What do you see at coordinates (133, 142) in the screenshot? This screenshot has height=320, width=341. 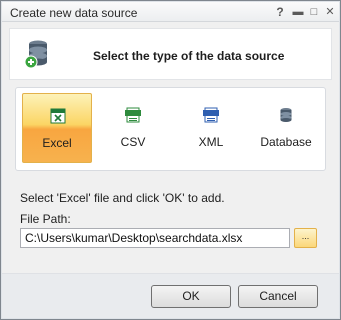 I see `type-label: CSV` at bounding box center [133, 142].